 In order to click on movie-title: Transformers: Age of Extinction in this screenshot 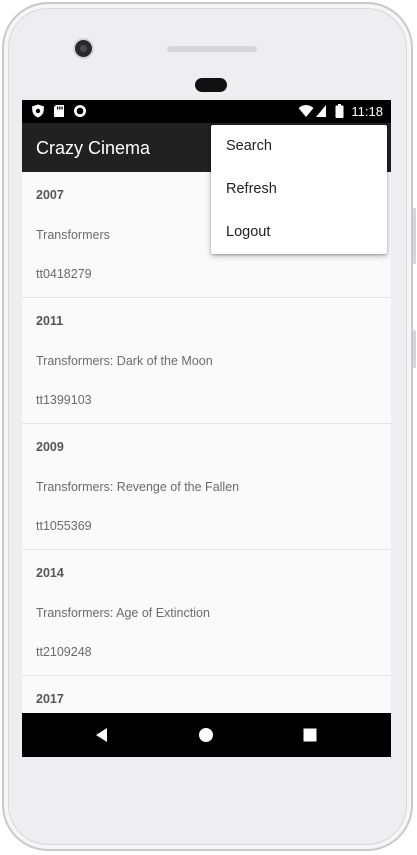, I will do `click(123, 613)`.